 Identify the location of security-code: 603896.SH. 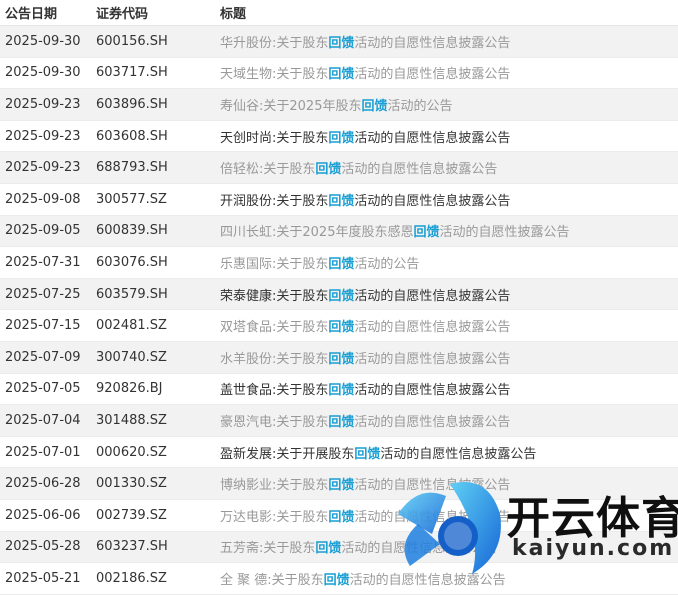
(132, 104).